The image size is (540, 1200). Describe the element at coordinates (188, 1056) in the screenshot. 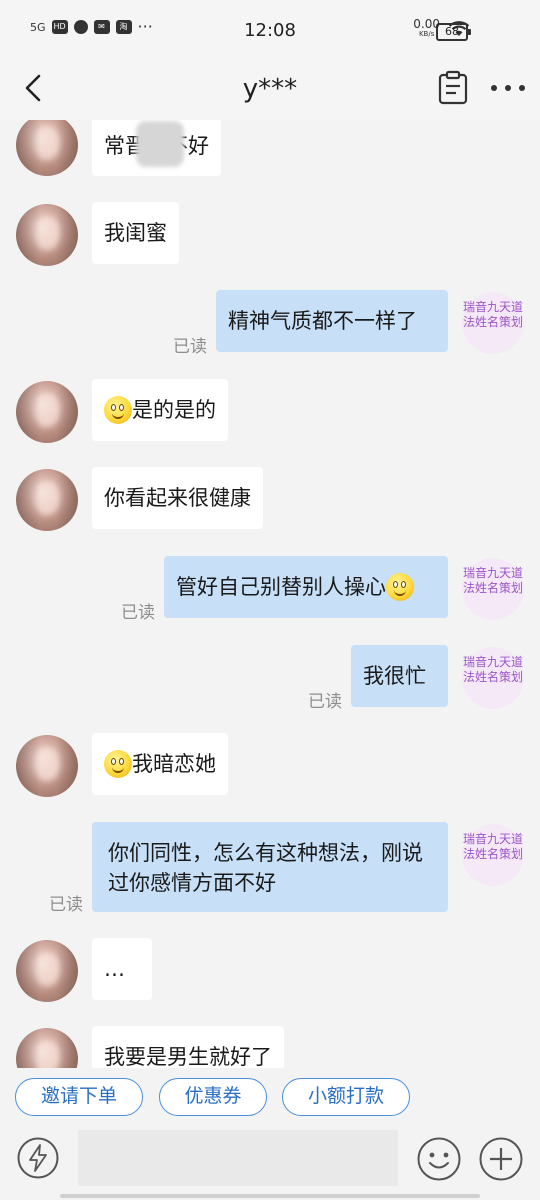

I see `message-text: 我要是男生就好了` at that location.